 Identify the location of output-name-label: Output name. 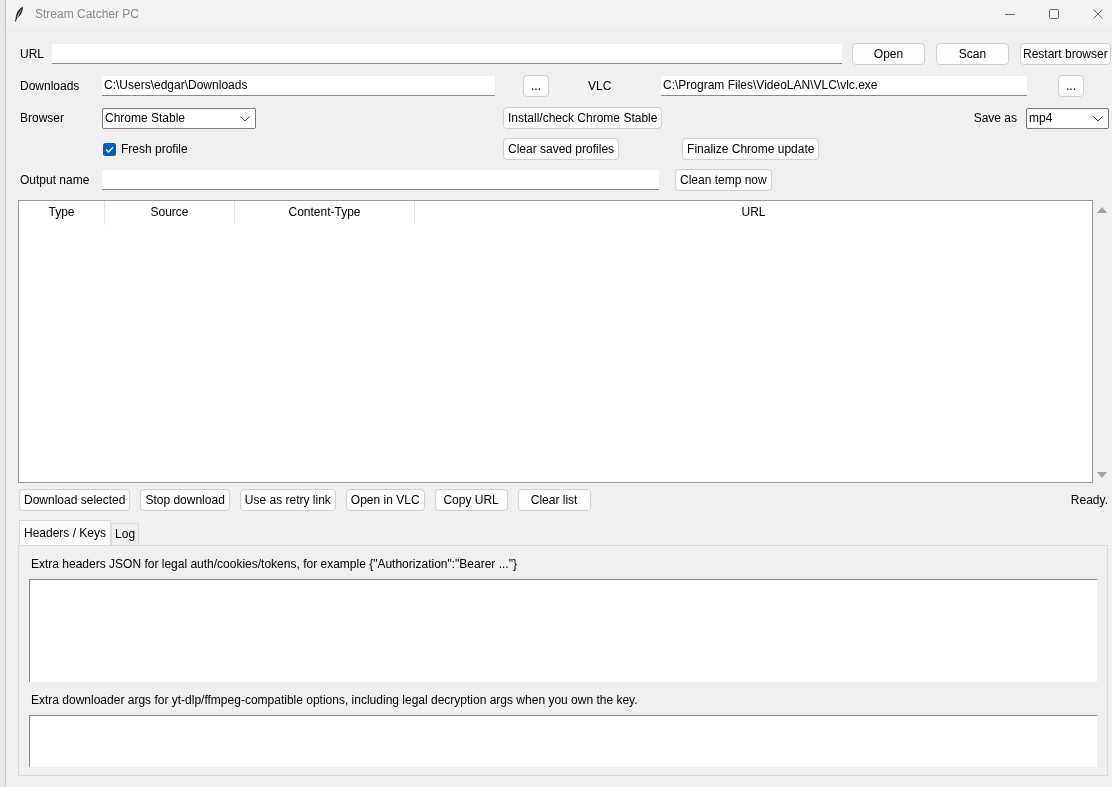
(55, 180).